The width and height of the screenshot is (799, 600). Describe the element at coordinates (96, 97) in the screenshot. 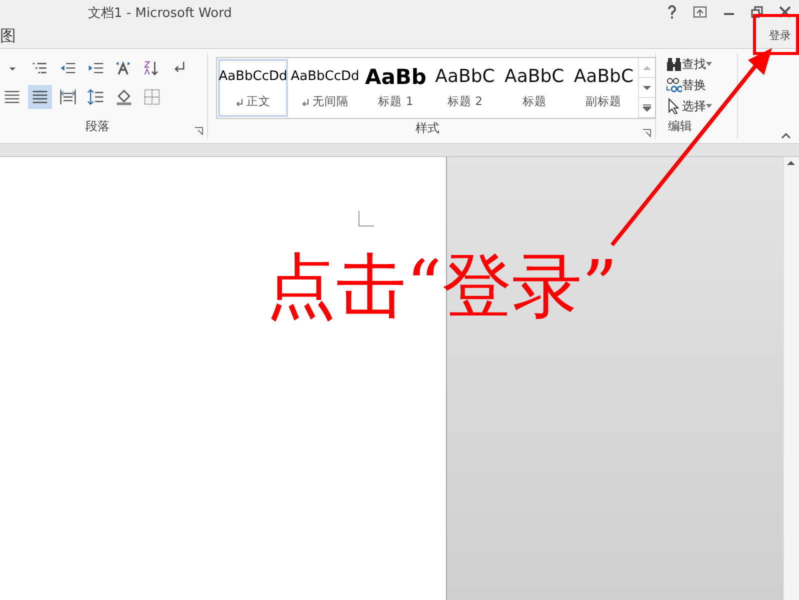

I see `line-spacing-icon` at that location.